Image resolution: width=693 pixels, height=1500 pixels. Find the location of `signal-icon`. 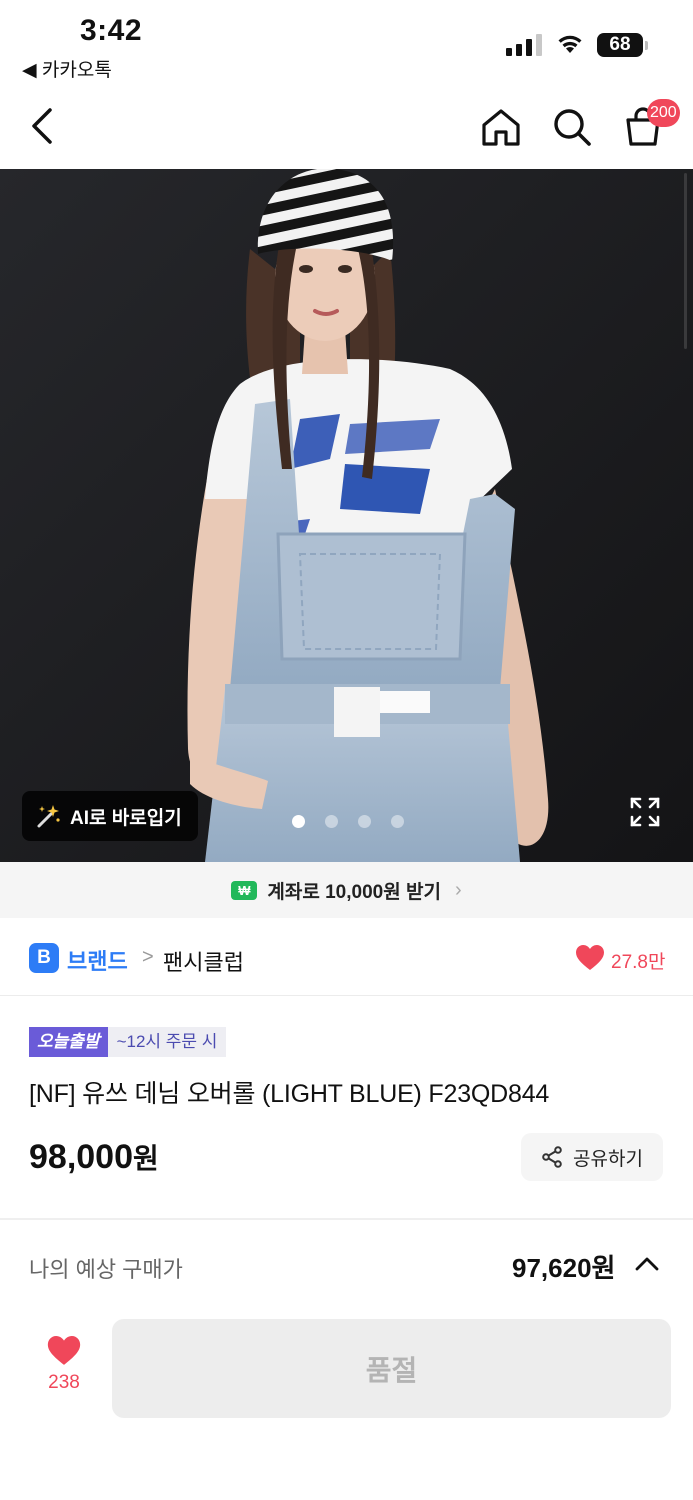

signal-icon is located at coordinates (524, 45).